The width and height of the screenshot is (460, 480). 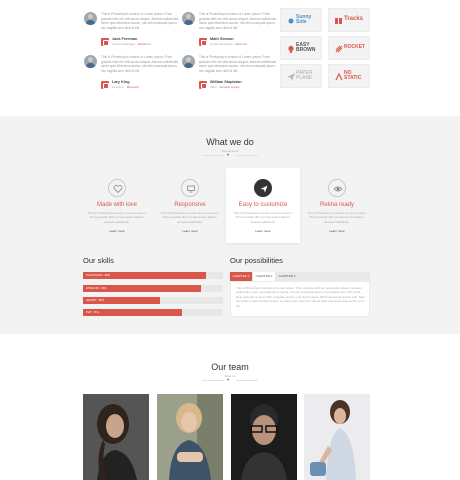 What do you see at coordinates (228, 44) in the screenshot?
I see `testimonial-role: Ocean Marketpie · Ease Tel` at bounding box center [228, 44].